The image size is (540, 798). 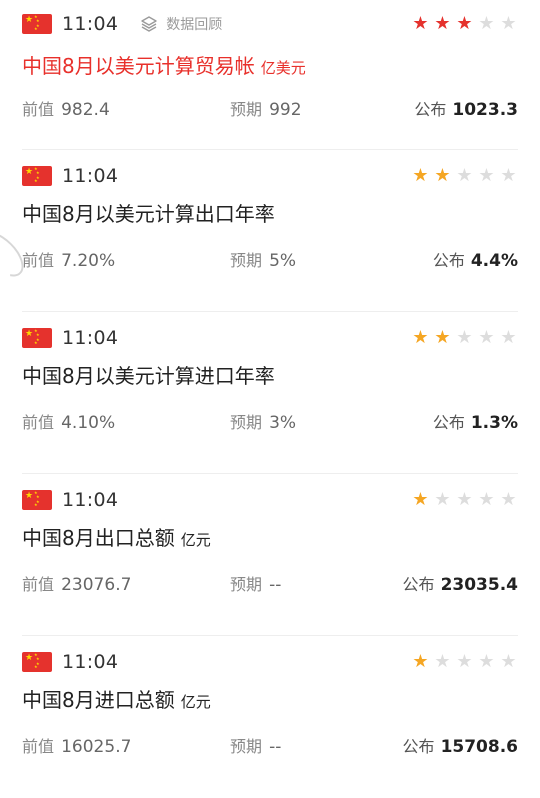 What do you see at coordinates (116, 538) in the screenshot?
I see `indicator-title: 中国8月出口总额 亿元` at bounding box center [116, 538].